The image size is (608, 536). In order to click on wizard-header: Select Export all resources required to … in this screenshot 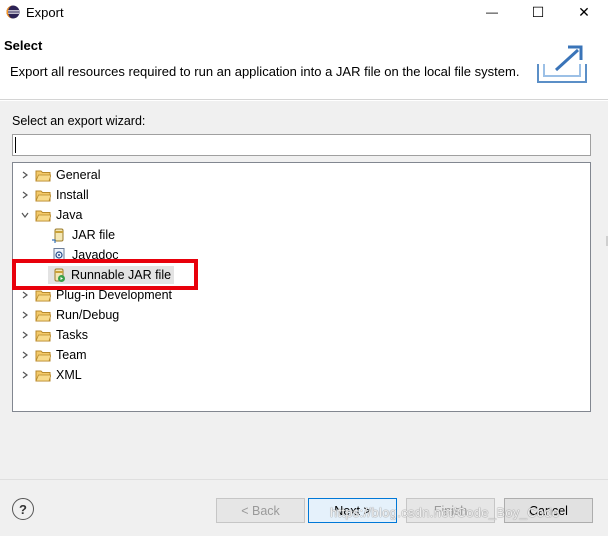, I will do `click(304, 62)`.